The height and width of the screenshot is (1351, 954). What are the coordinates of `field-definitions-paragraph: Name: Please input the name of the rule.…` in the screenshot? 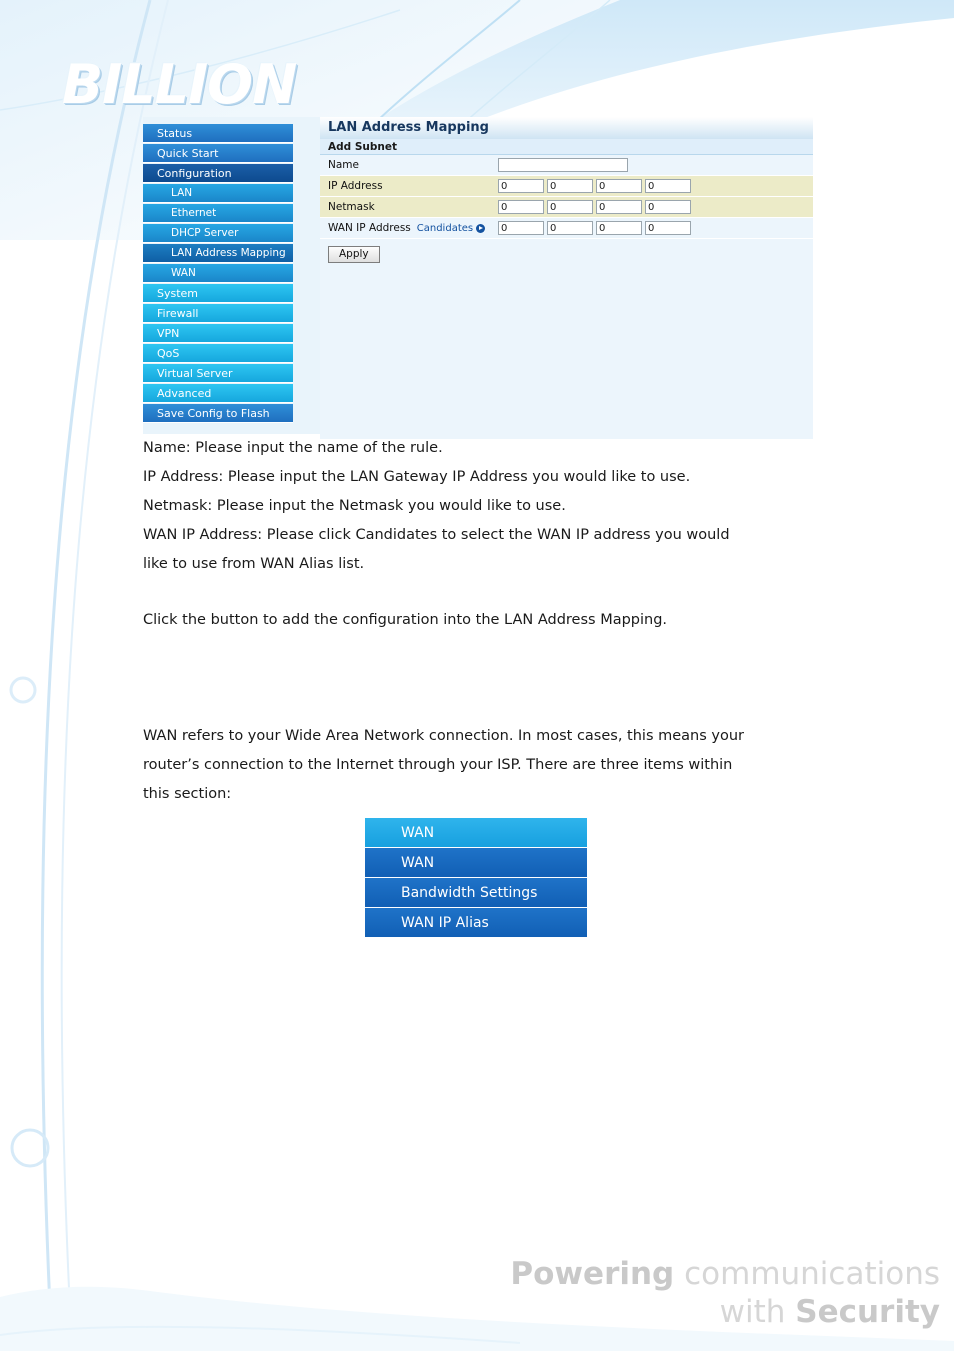 It's located at (488, 506).